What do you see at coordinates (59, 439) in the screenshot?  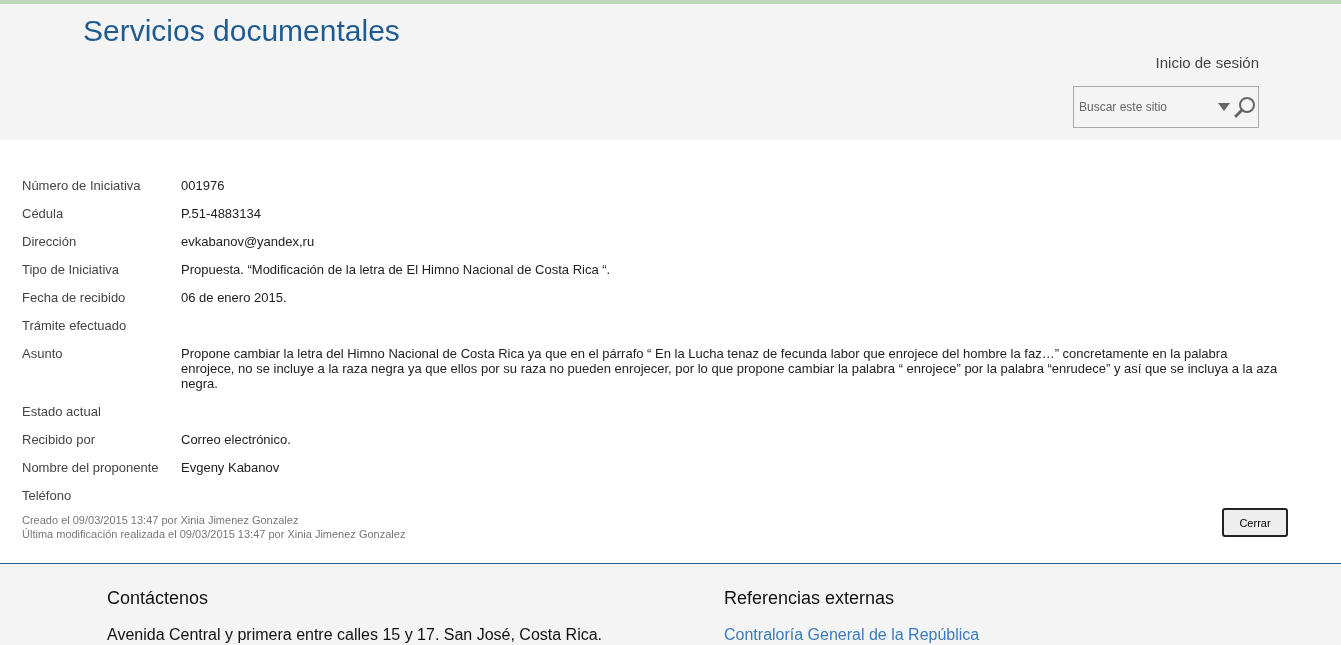 I see `field-label: Recibido por` at bounding box center [59, 439].